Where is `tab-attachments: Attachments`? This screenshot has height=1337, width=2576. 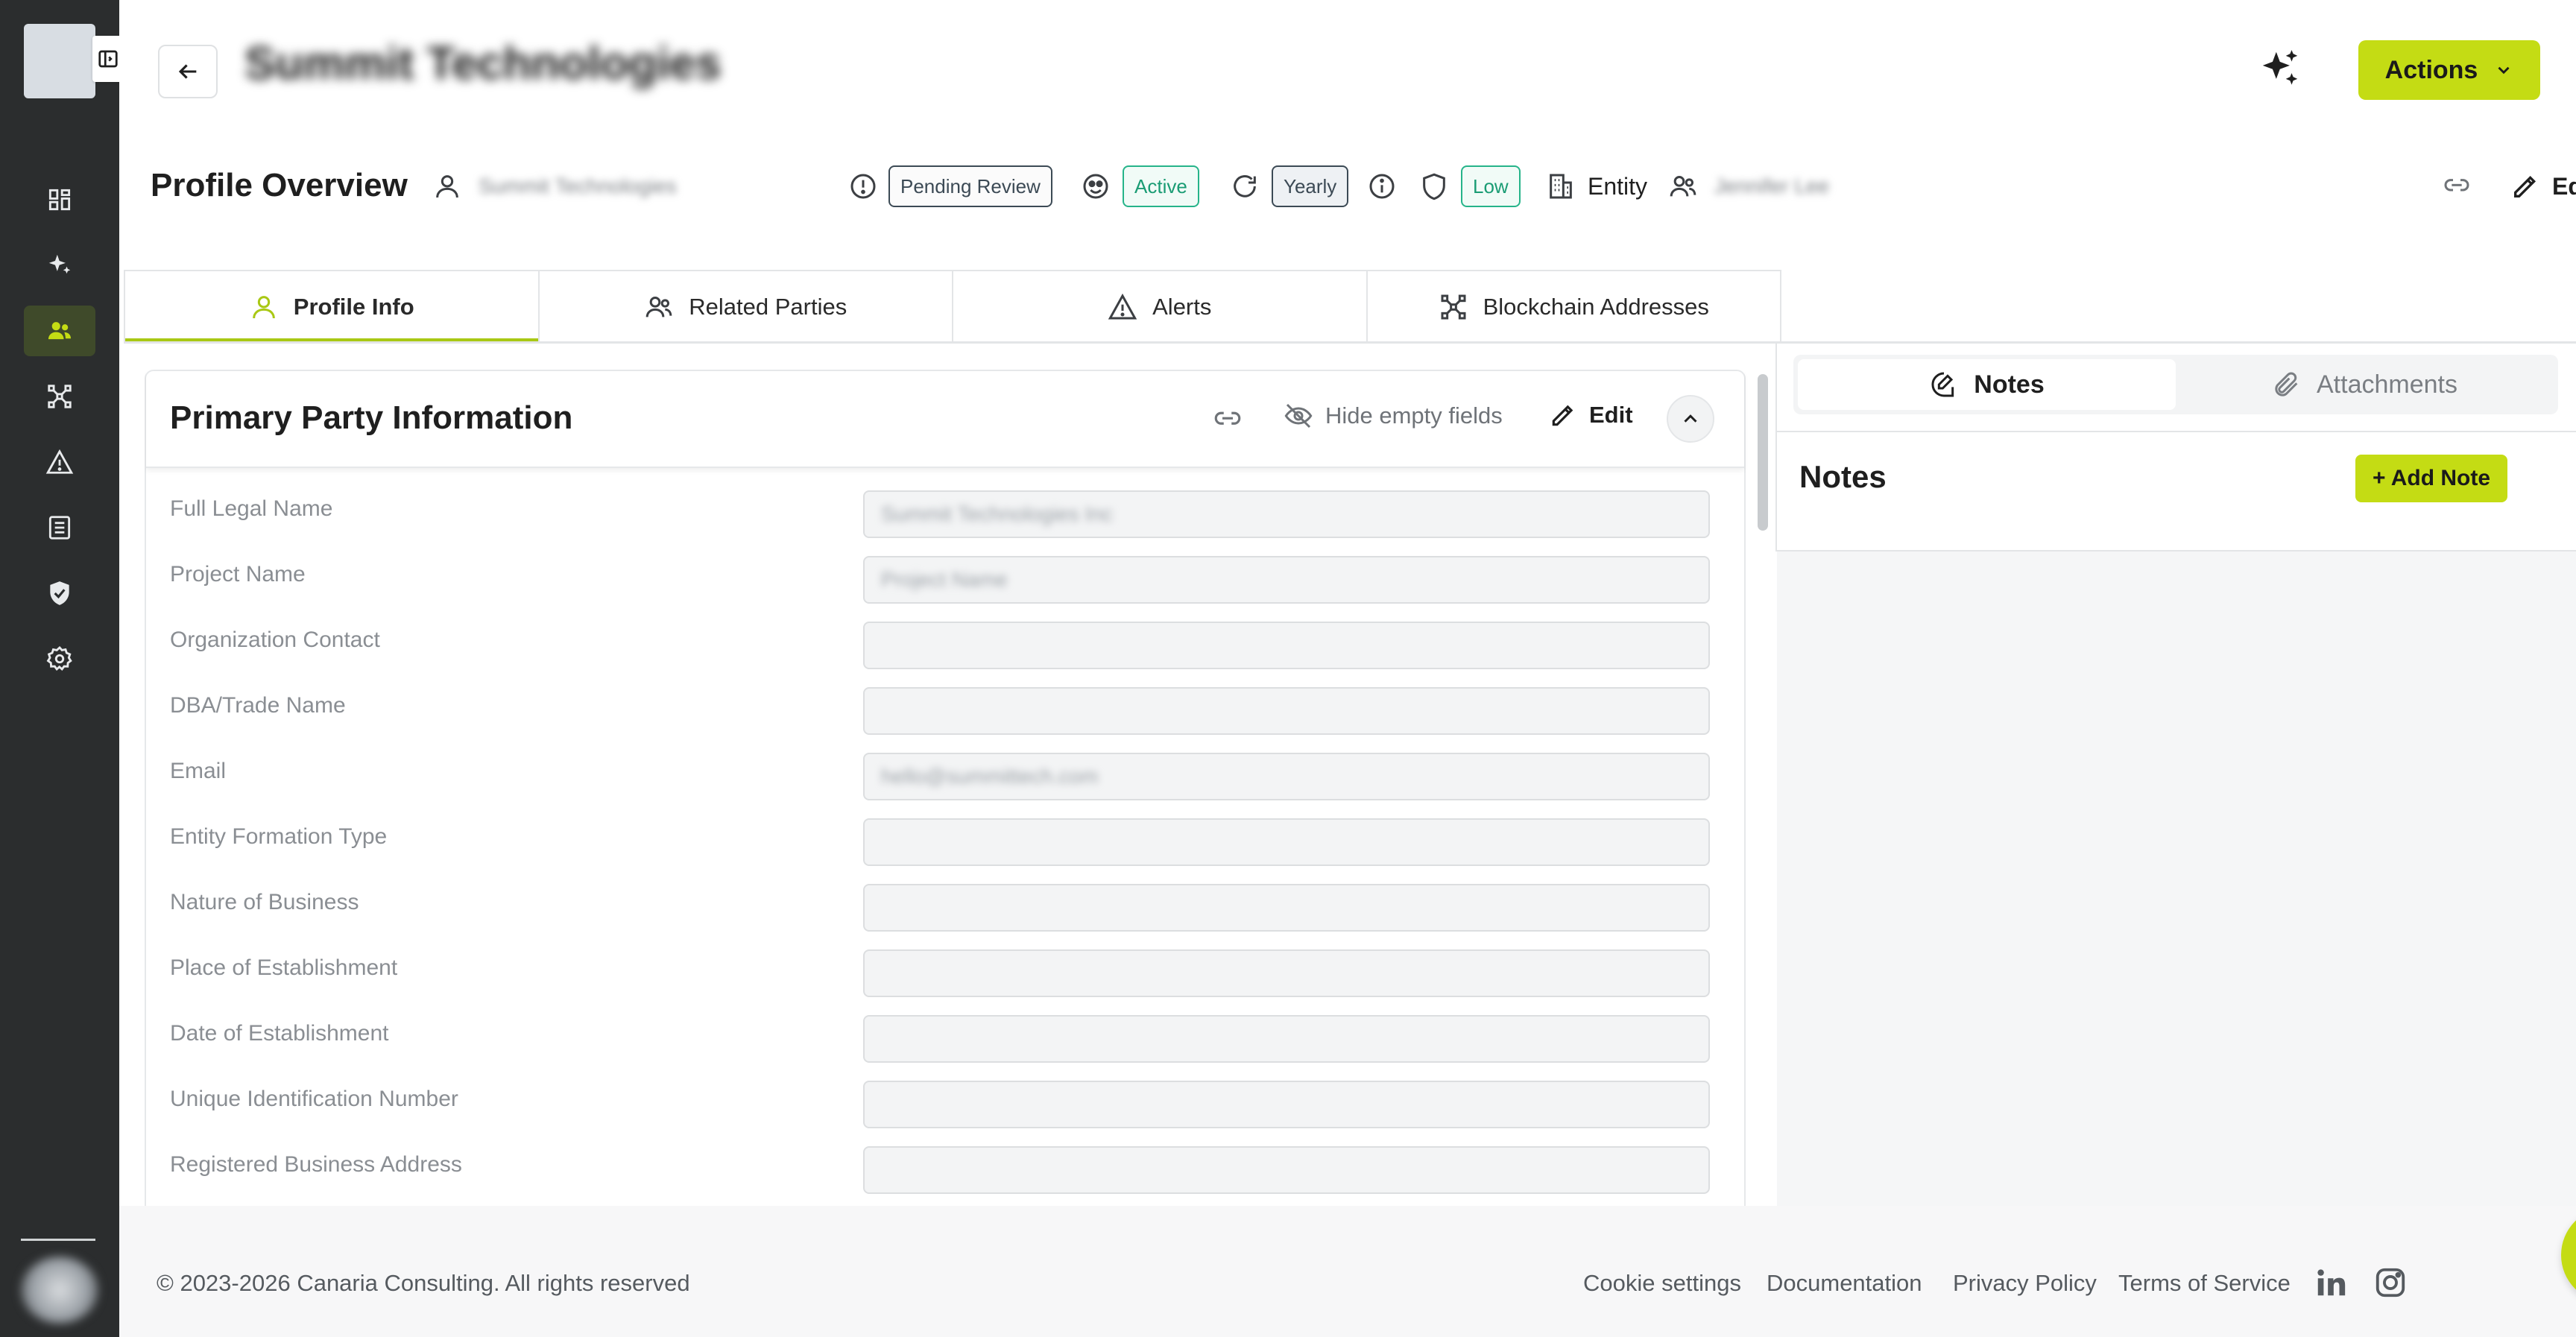 tab-attachments: Attachments is located at coordinates (2365, 385).